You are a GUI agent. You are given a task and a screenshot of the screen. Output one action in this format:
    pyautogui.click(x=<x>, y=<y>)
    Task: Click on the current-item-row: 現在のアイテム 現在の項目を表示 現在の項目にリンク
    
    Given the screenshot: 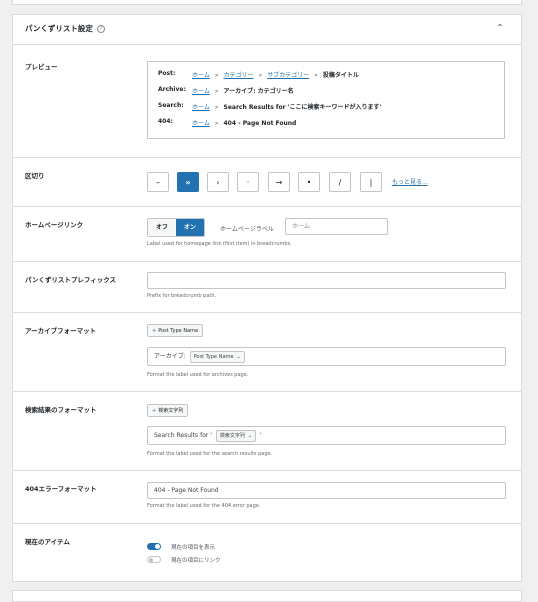 What is the action you would take?
    pyautogui.click(x=267, y=552)
    